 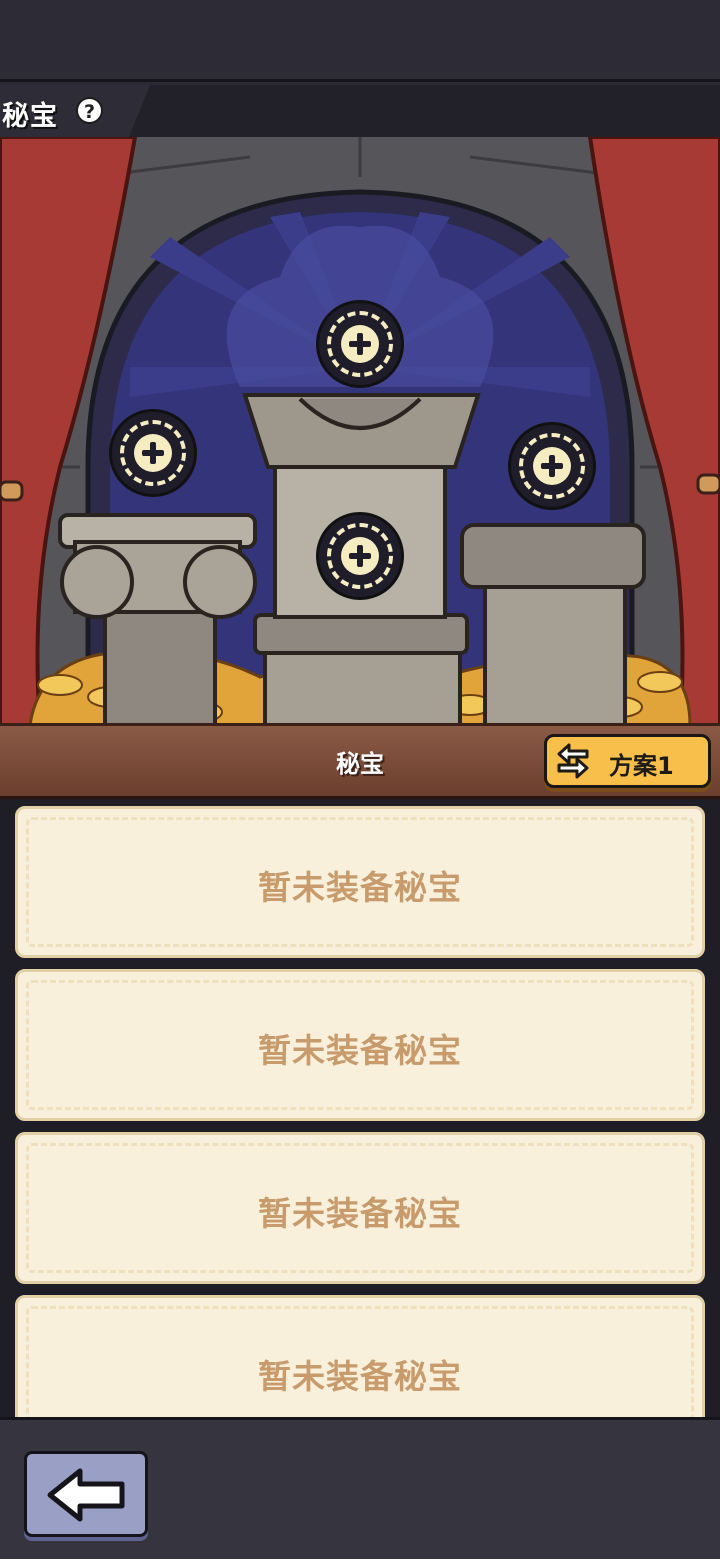 I want to click on treasure-slot-top, so click(x=360, y=344).